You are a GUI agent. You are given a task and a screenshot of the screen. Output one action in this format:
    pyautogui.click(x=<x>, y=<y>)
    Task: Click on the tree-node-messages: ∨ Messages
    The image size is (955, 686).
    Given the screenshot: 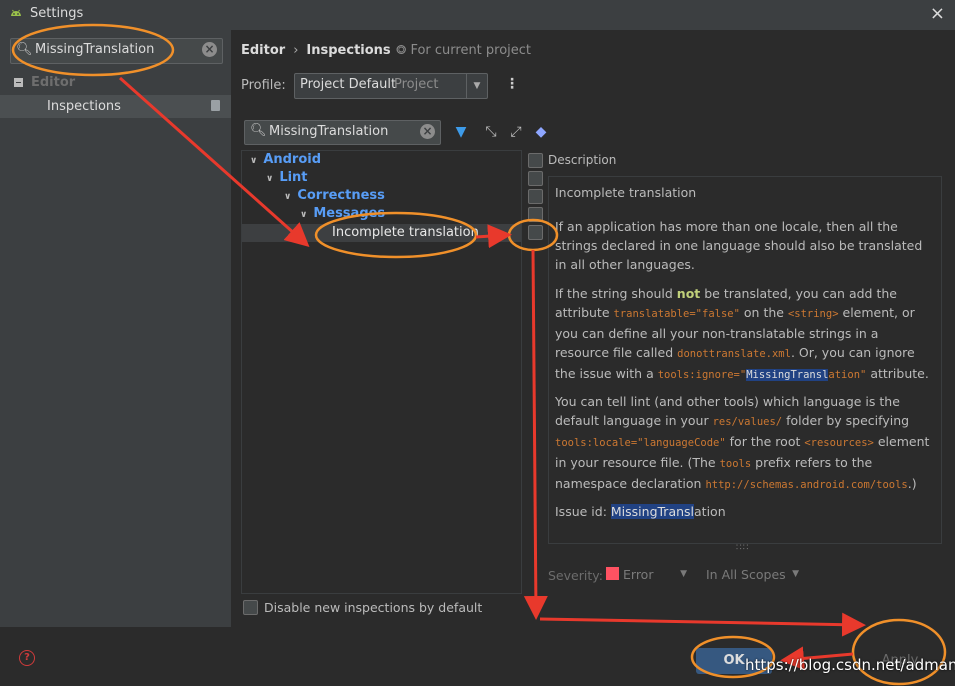 What is the action you would take?
    pyautogui.click(x=342, y=215)
    